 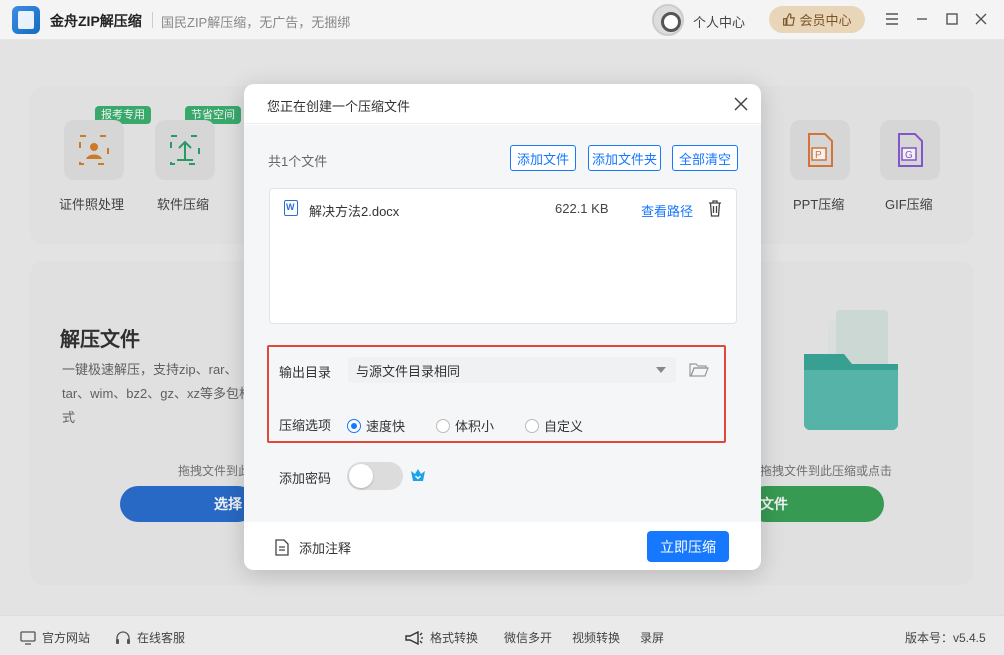 I want to click on monitor-icon, so click(x=28, y=637).